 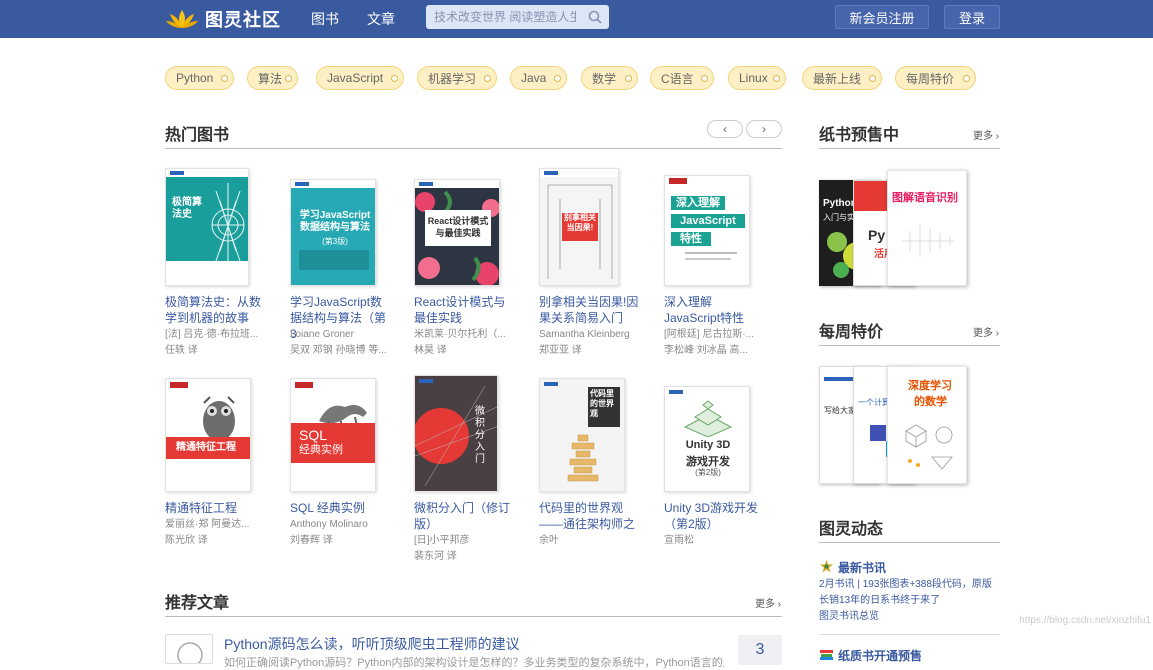 What do you see at coordinates (341, 335) in the screenshot?
I see `book-author: Loiane Groner` at bounding box center [341, 335].